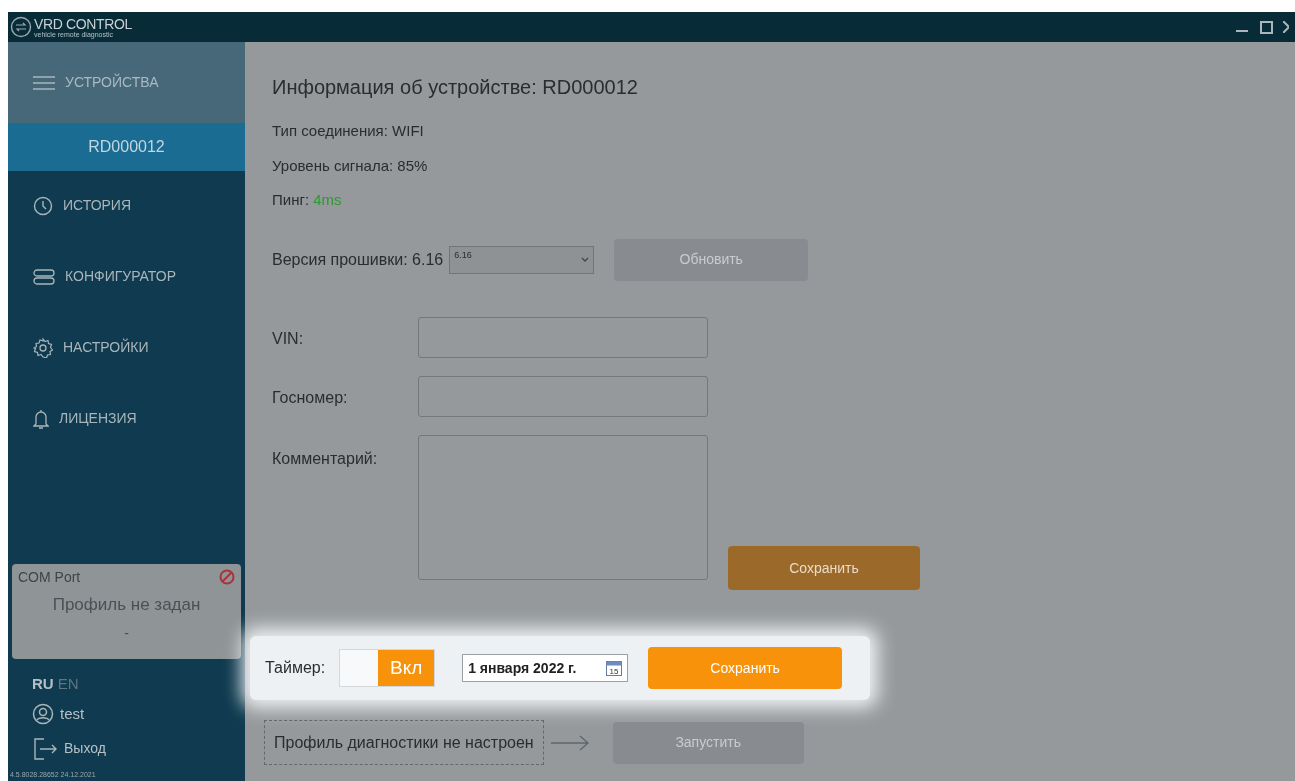 The height and width of the screenshot is (781, 1295). What do you see at coordinates (310, 397) in the screenshot?
I see `field-label: Госномер:` at bounding box center [310, 397].